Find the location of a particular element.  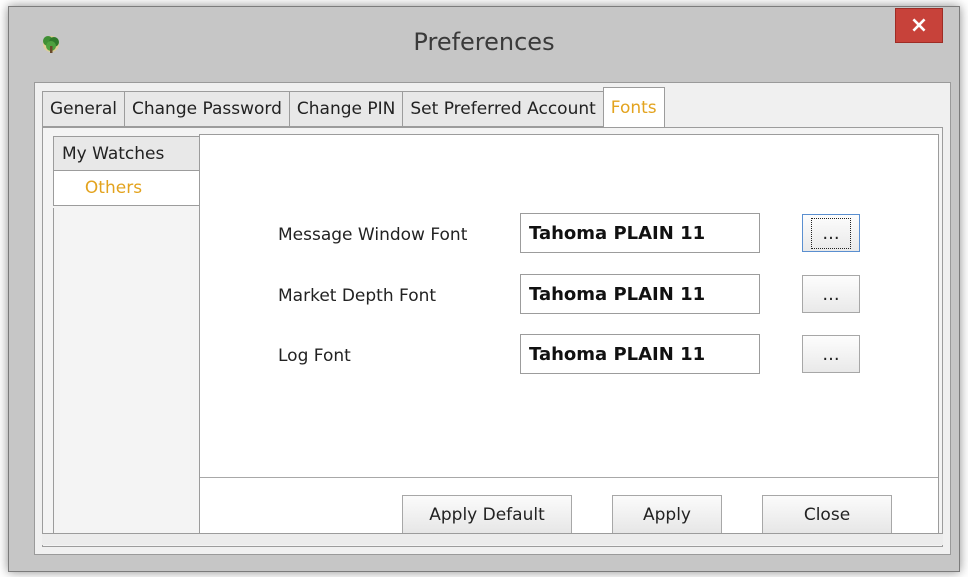

side-tab-my-watches: My Watches is located at coordinates (126, 154).